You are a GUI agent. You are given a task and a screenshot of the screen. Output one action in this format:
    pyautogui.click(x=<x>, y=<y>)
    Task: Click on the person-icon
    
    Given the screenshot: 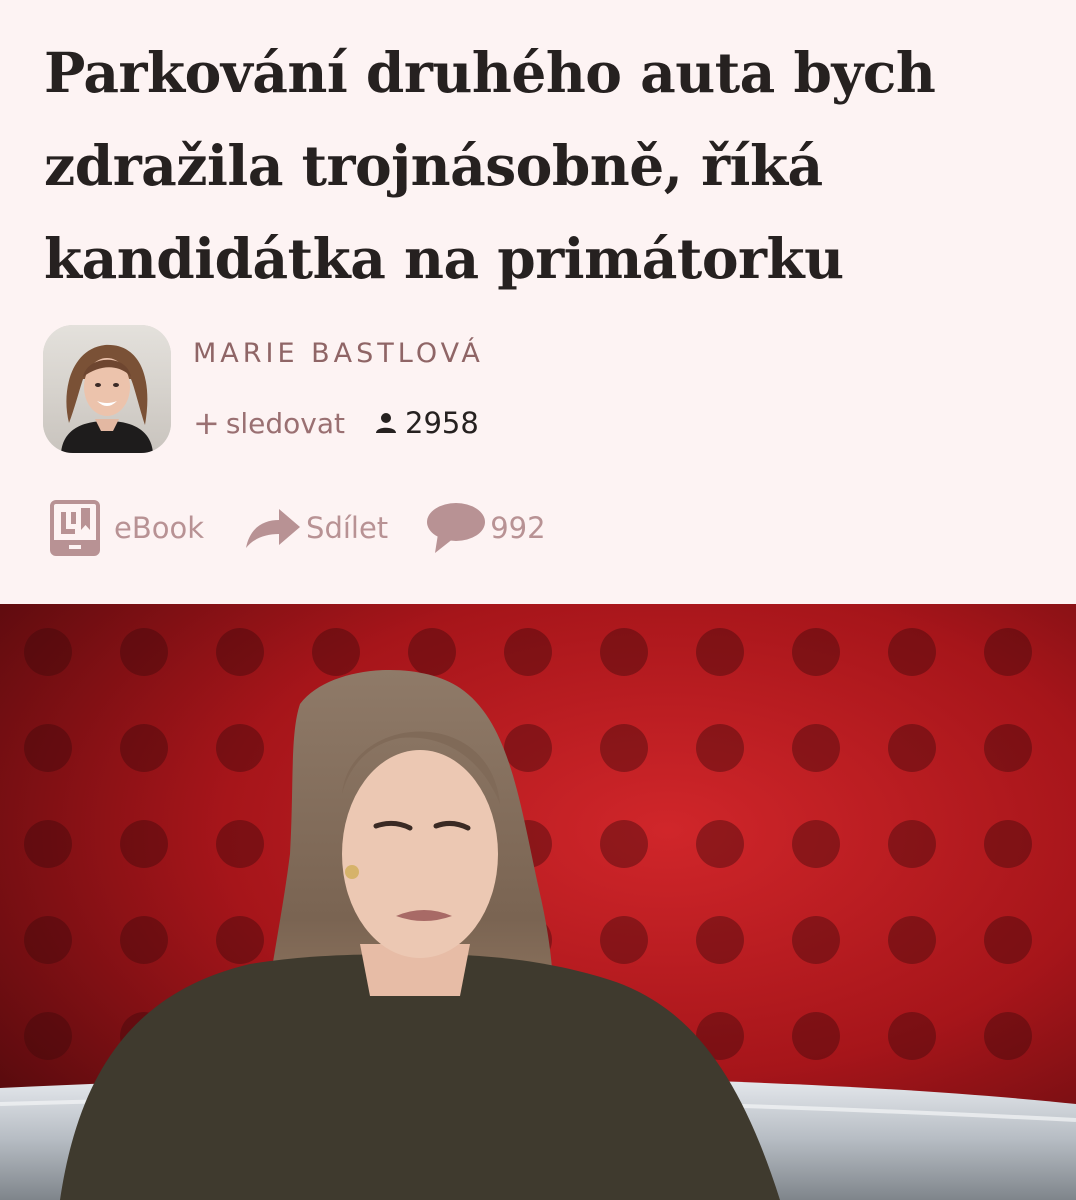 What is the action you would take?
    pyautogui.click(x=386, y=423)
    